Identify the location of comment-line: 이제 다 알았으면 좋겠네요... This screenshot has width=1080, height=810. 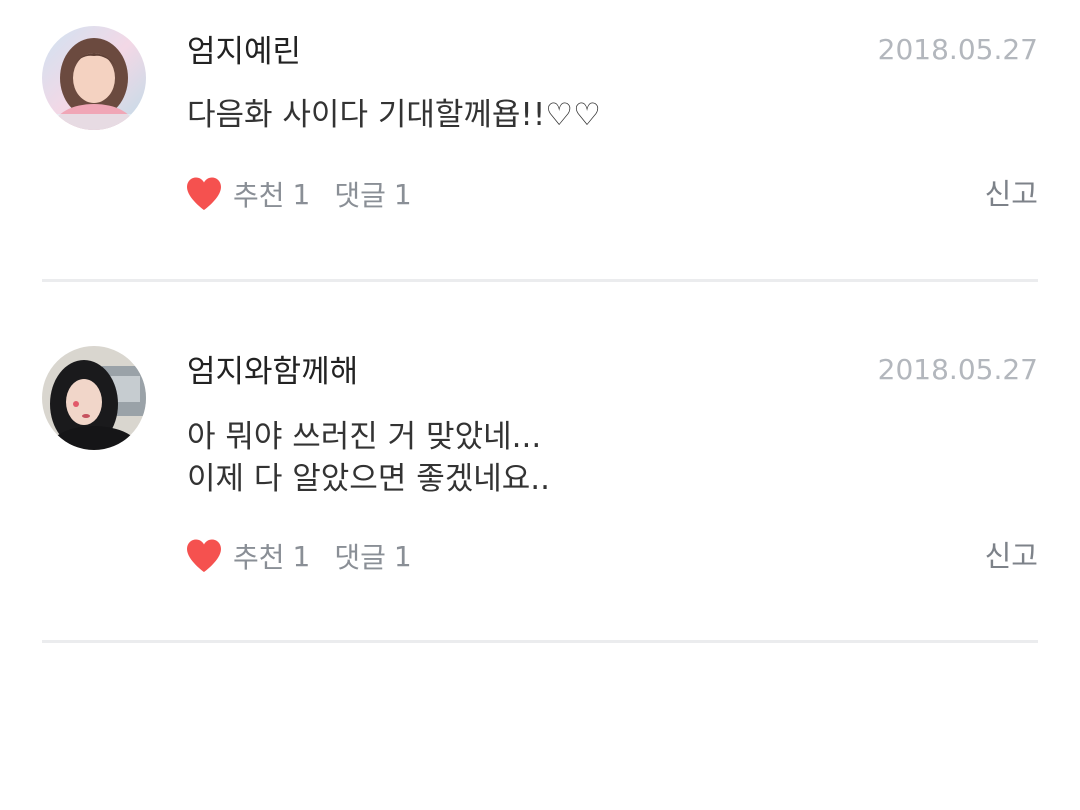
(368, 479).